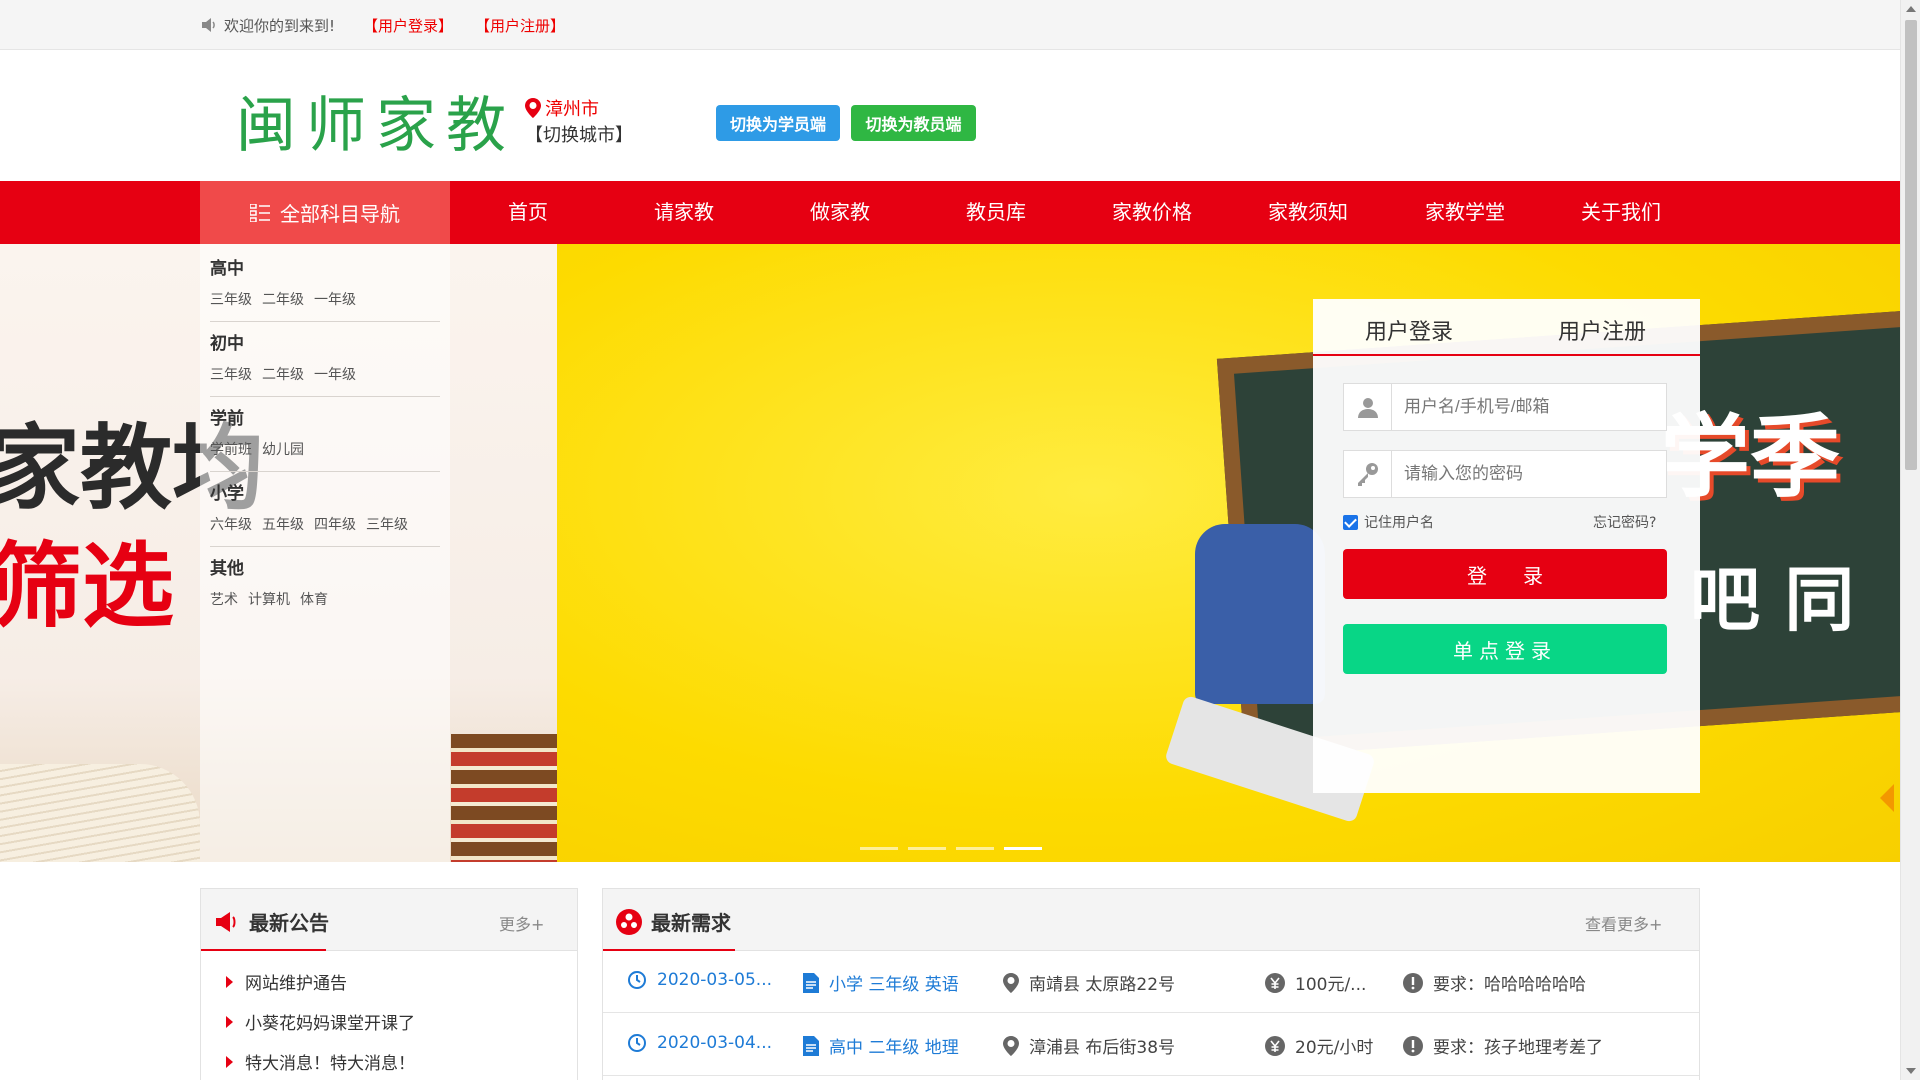 Image resolution: width=1920 pixels, height=1080 pixels. What do you see at coordinates (408, 25) in the screenshot?
I see `login-link: 【用户登录】` at bounding box center [408, 25].